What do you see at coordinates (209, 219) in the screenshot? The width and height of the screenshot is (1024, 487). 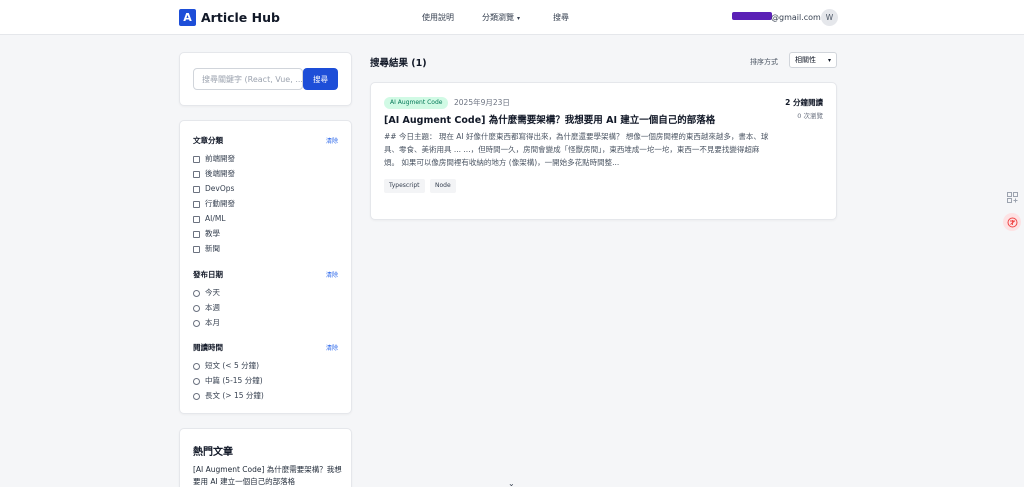 I see `category-option: AI/ML` at bounding box center [209, 219].